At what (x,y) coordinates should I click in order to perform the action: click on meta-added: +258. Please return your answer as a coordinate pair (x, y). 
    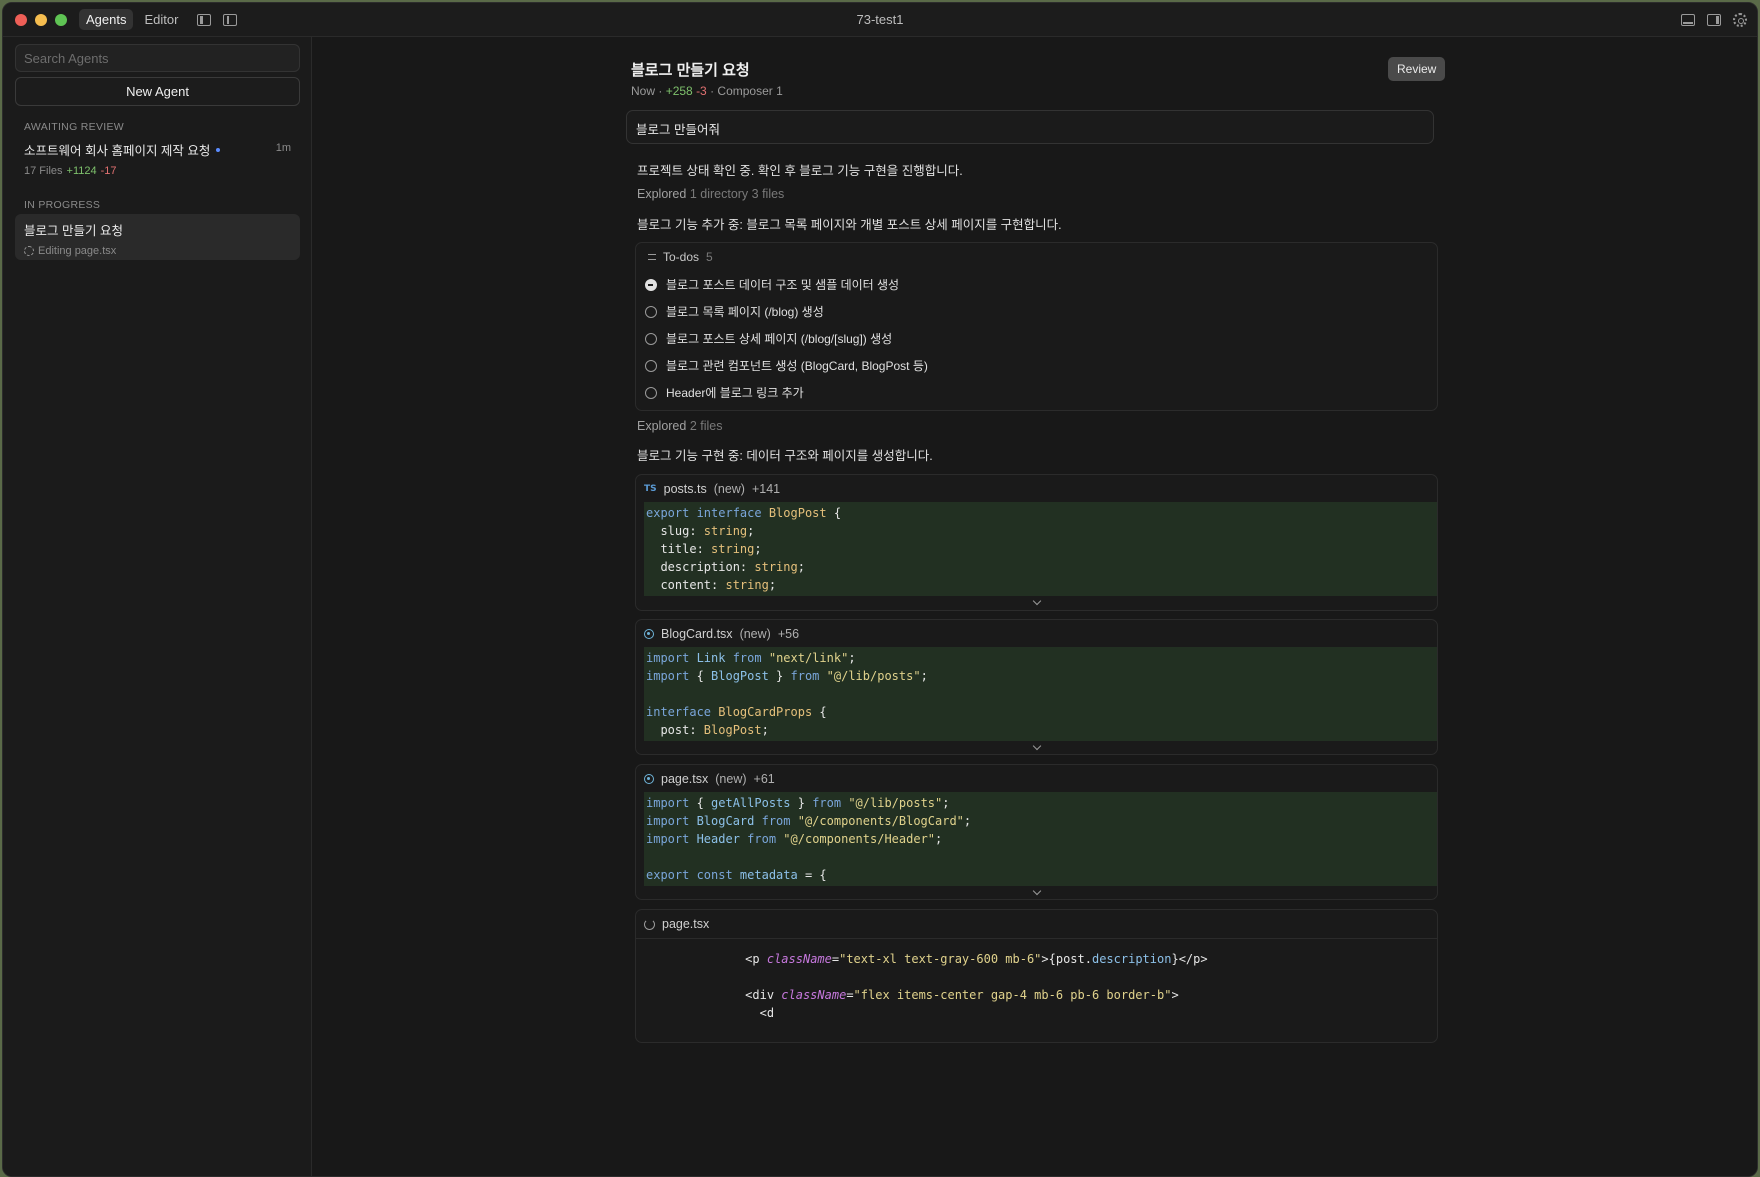
    Looking at the image, I should click on (679, 91).